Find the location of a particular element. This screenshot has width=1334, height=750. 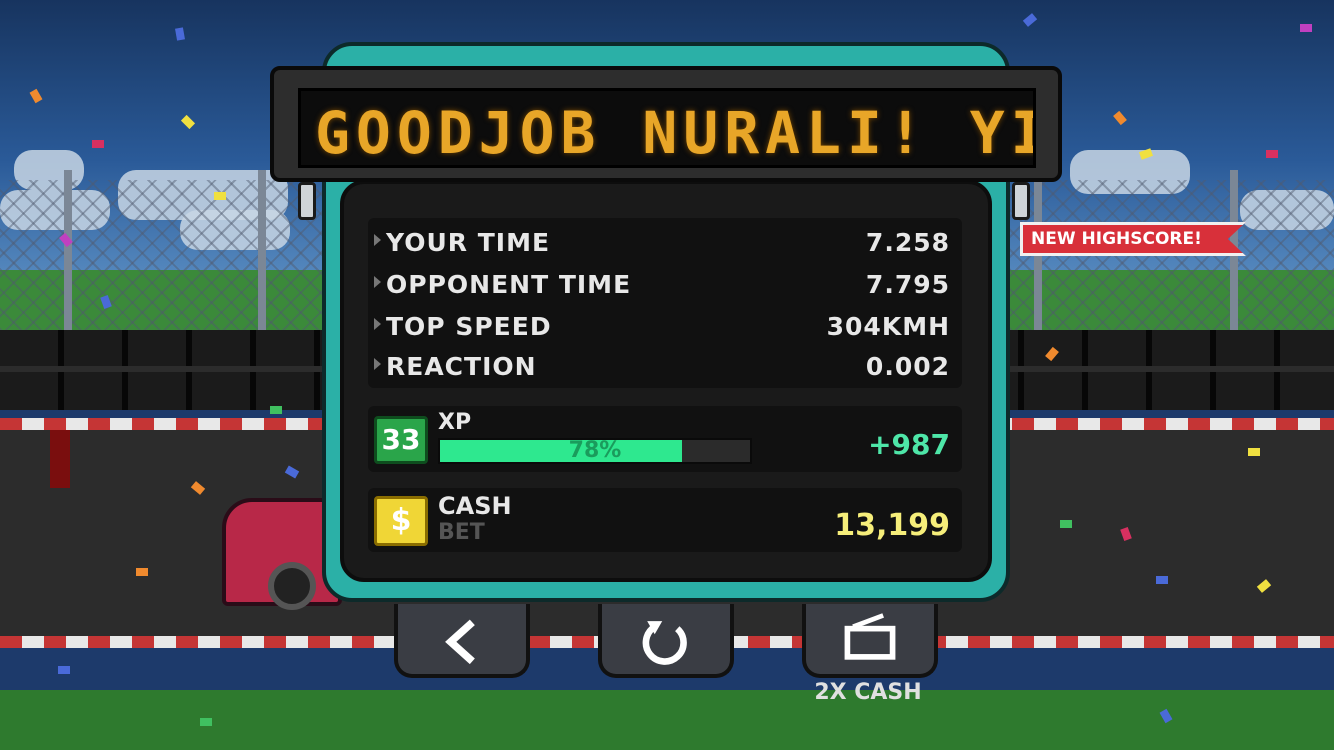

stat-label: REACTION is located at coordinates (461, 366).